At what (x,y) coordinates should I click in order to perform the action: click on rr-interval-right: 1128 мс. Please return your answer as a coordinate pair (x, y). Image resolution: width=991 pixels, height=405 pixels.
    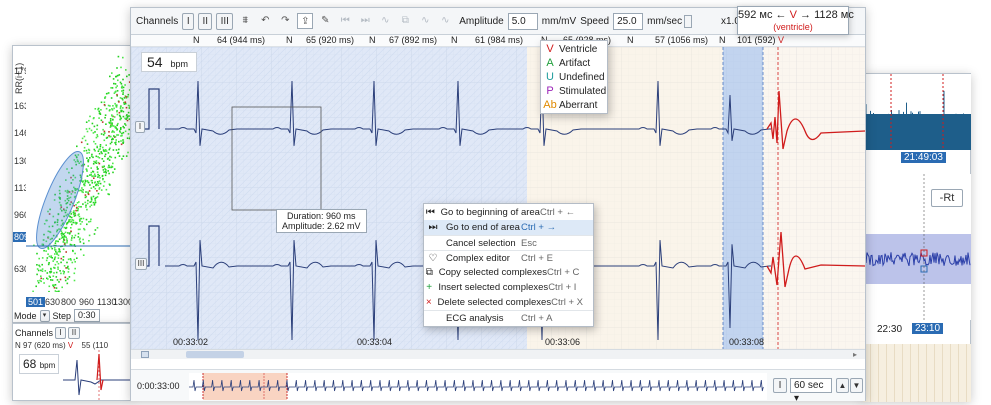
    Looking at the image, I should click on (834, 15).